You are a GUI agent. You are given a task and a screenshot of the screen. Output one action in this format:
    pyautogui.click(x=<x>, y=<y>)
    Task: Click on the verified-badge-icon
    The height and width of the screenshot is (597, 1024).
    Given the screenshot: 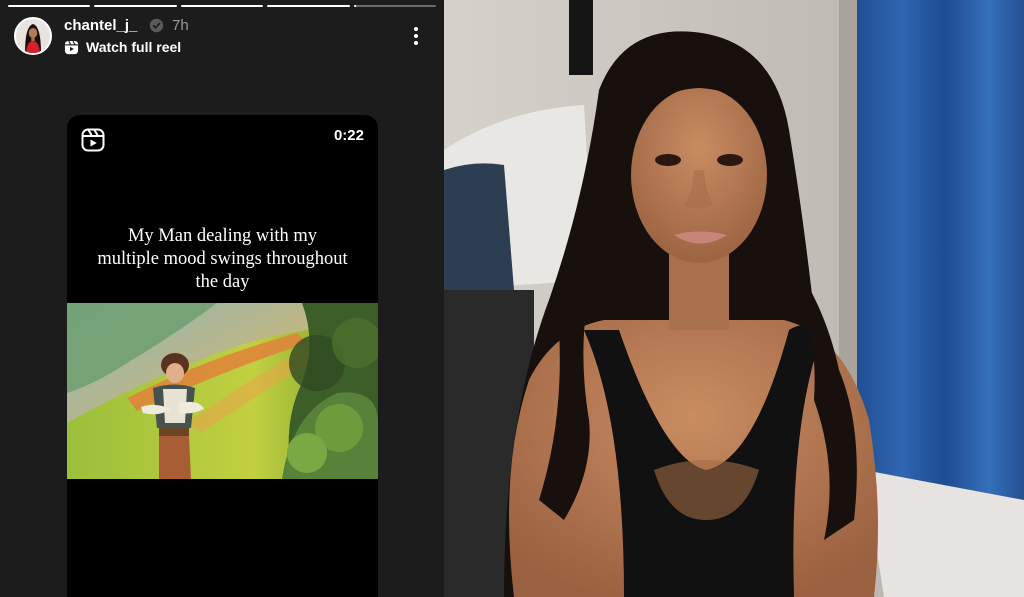 What is the action you would take?
    pyautogui.click(x=156, y=25)
    